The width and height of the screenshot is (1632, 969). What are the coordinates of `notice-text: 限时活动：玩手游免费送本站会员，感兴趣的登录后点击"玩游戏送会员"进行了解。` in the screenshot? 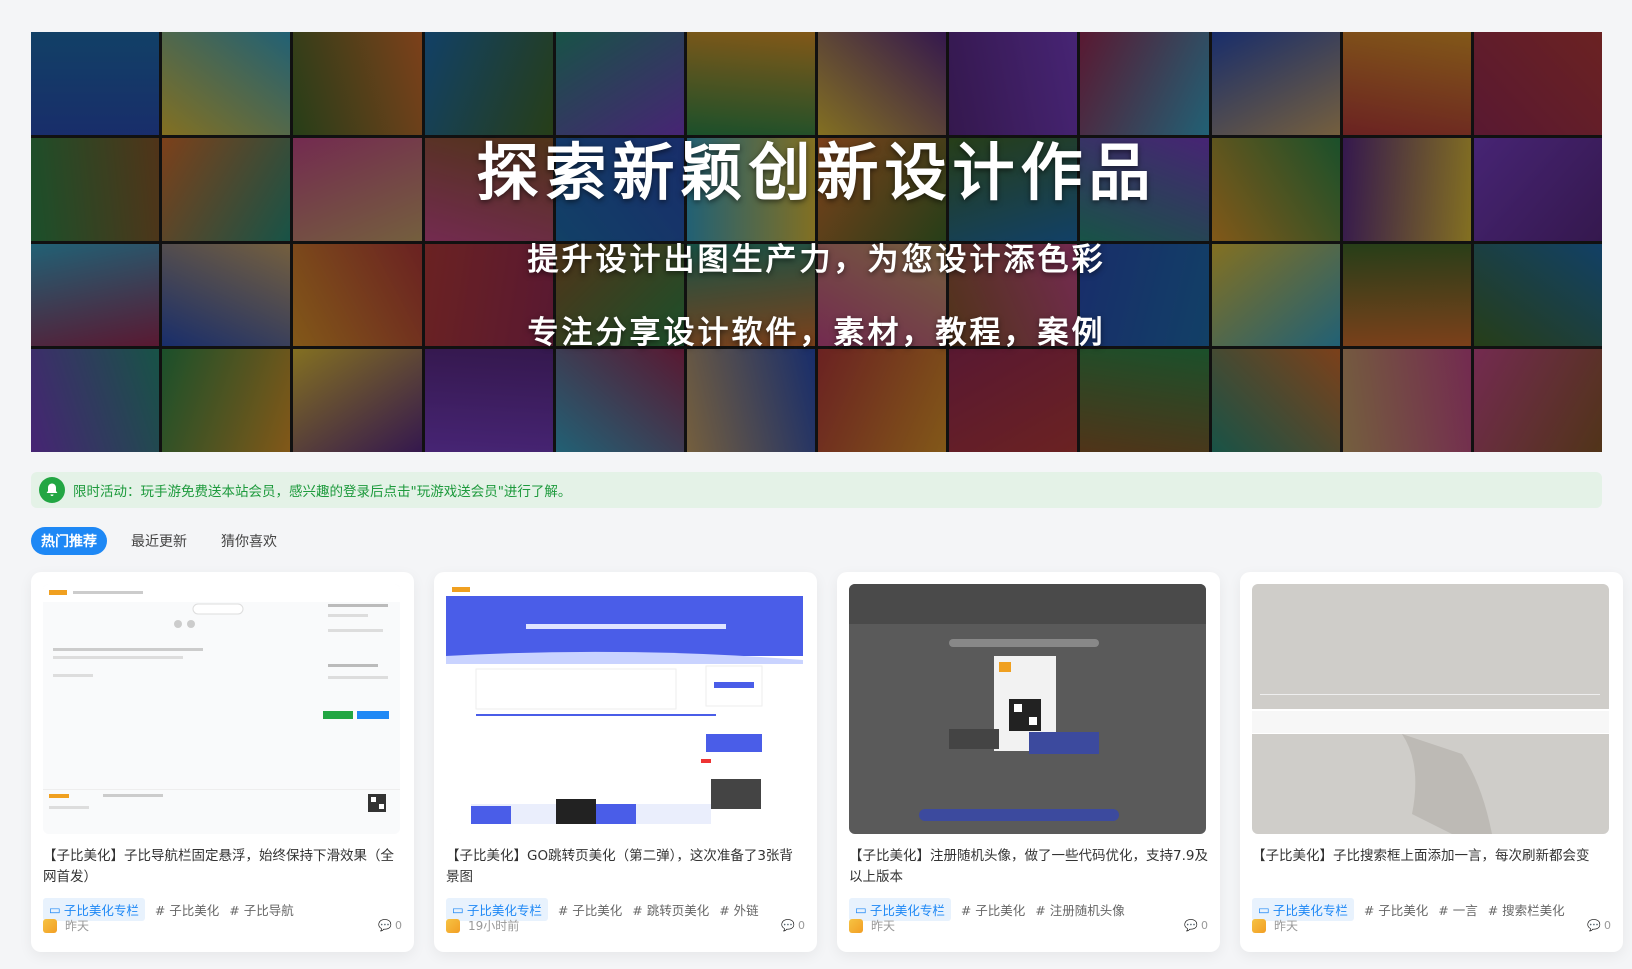 It's located at (322, 492).